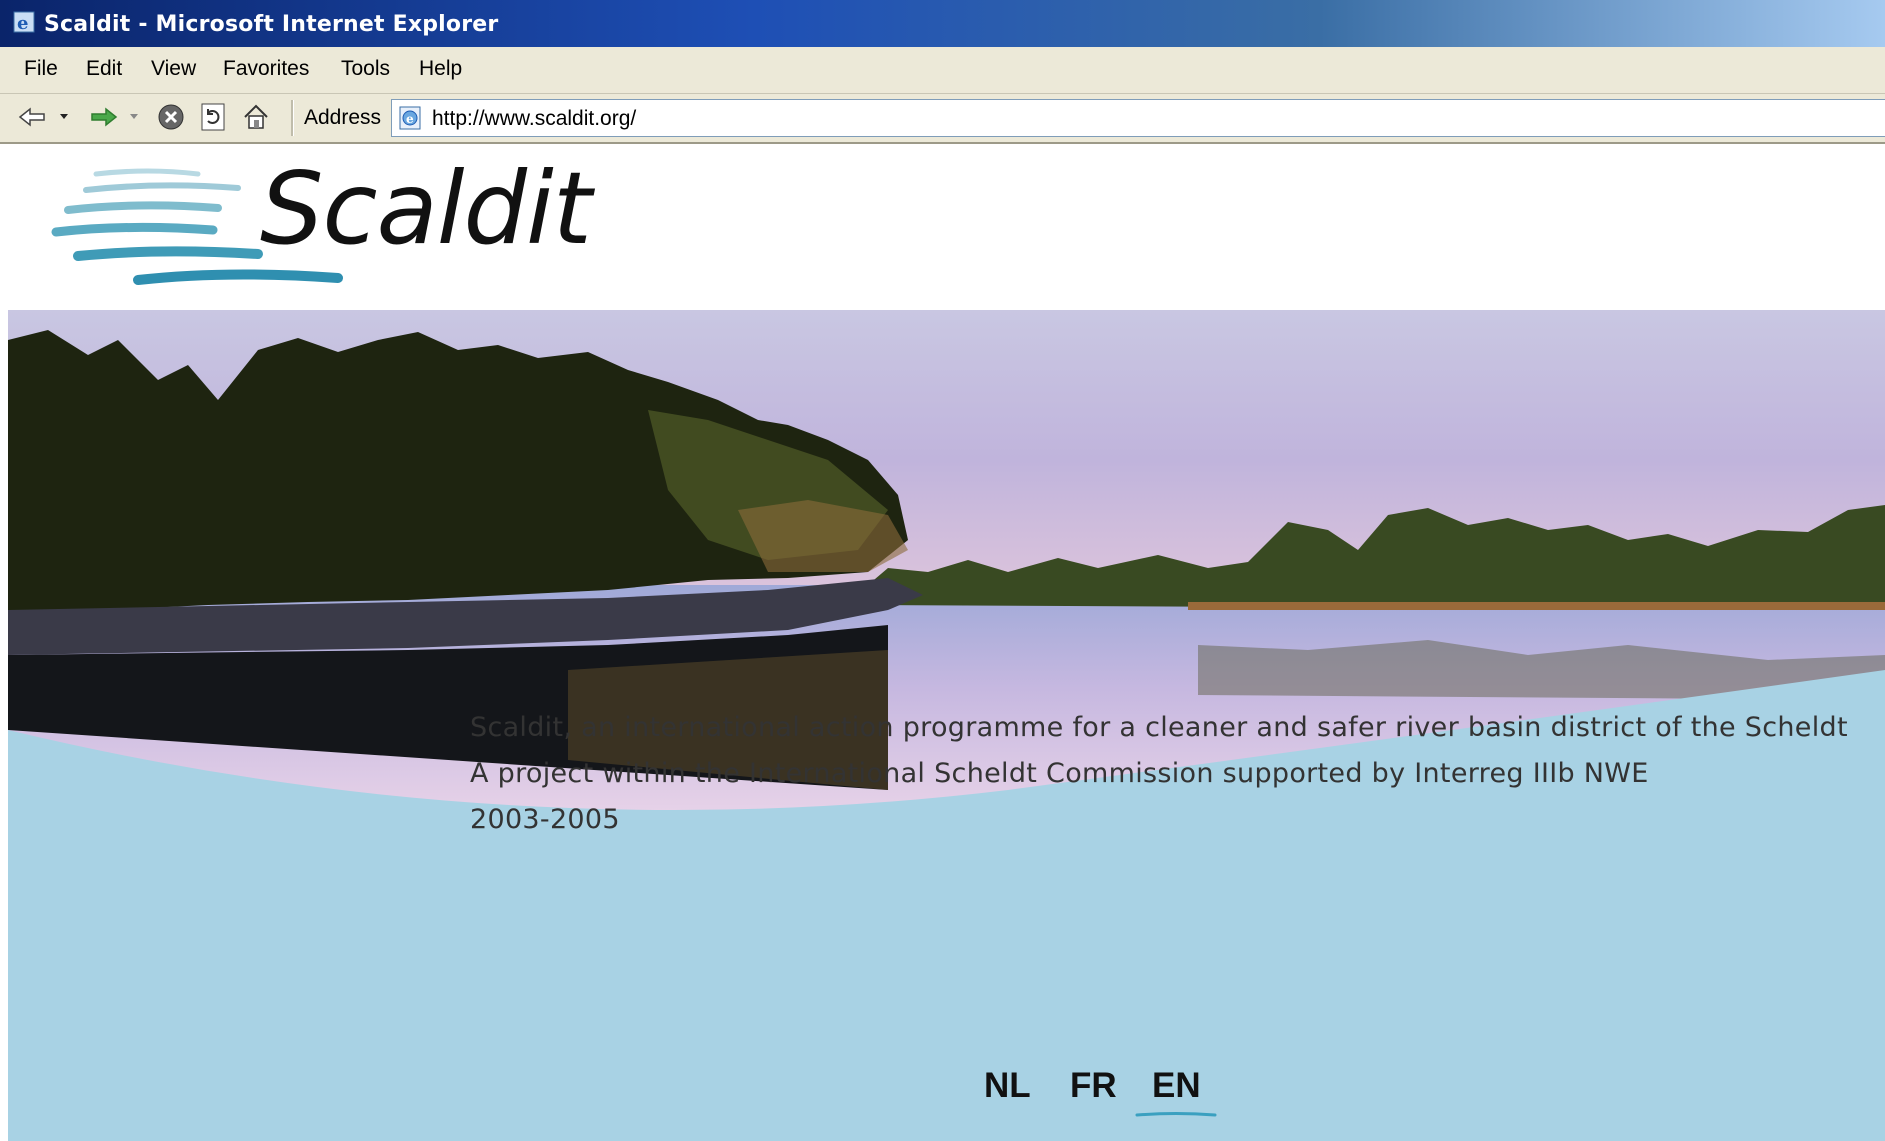  I want to click on forward-button, so click(103, 117).